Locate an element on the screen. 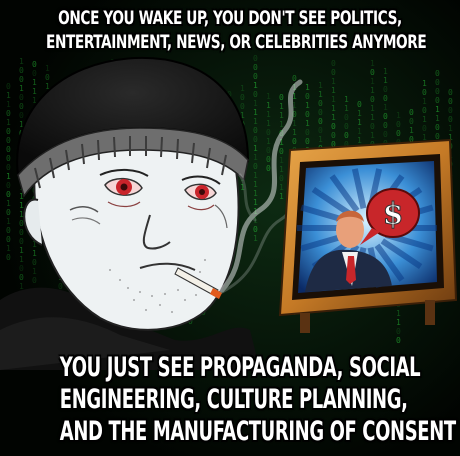 This screenshot has width=460, height=456. dollar-sign: $ is located at coordinates (393, 214).